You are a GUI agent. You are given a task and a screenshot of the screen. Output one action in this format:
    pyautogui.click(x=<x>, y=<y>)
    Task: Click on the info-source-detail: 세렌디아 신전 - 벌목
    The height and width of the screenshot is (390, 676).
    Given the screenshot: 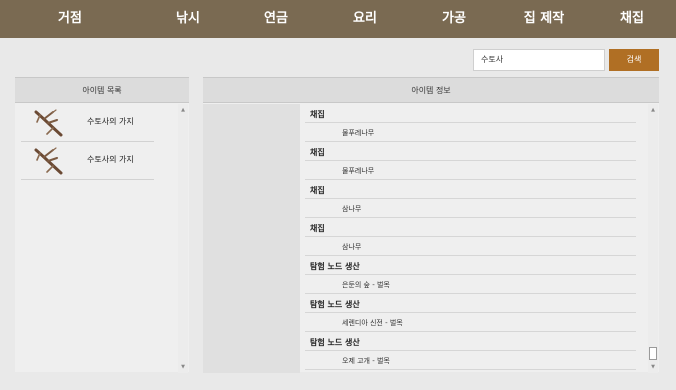 What is the action you would take?
    pyautogui.click(x=470, y=322)
    